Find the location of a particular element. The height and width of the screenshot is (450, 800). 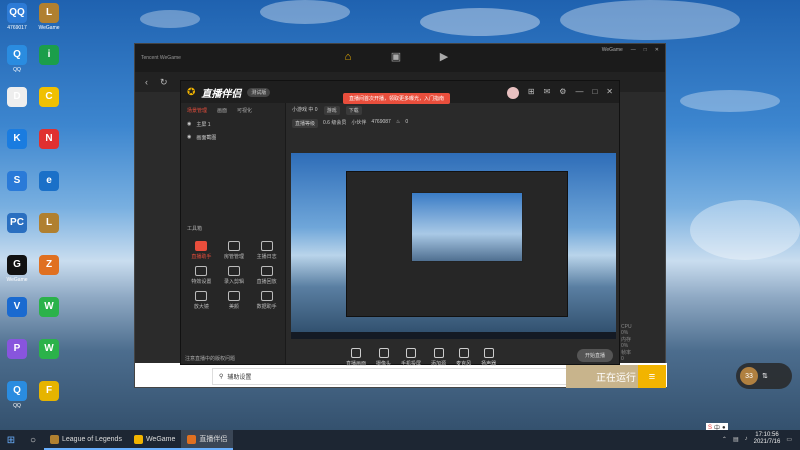

desktop-icon: C is located at coordinates (49, 98).